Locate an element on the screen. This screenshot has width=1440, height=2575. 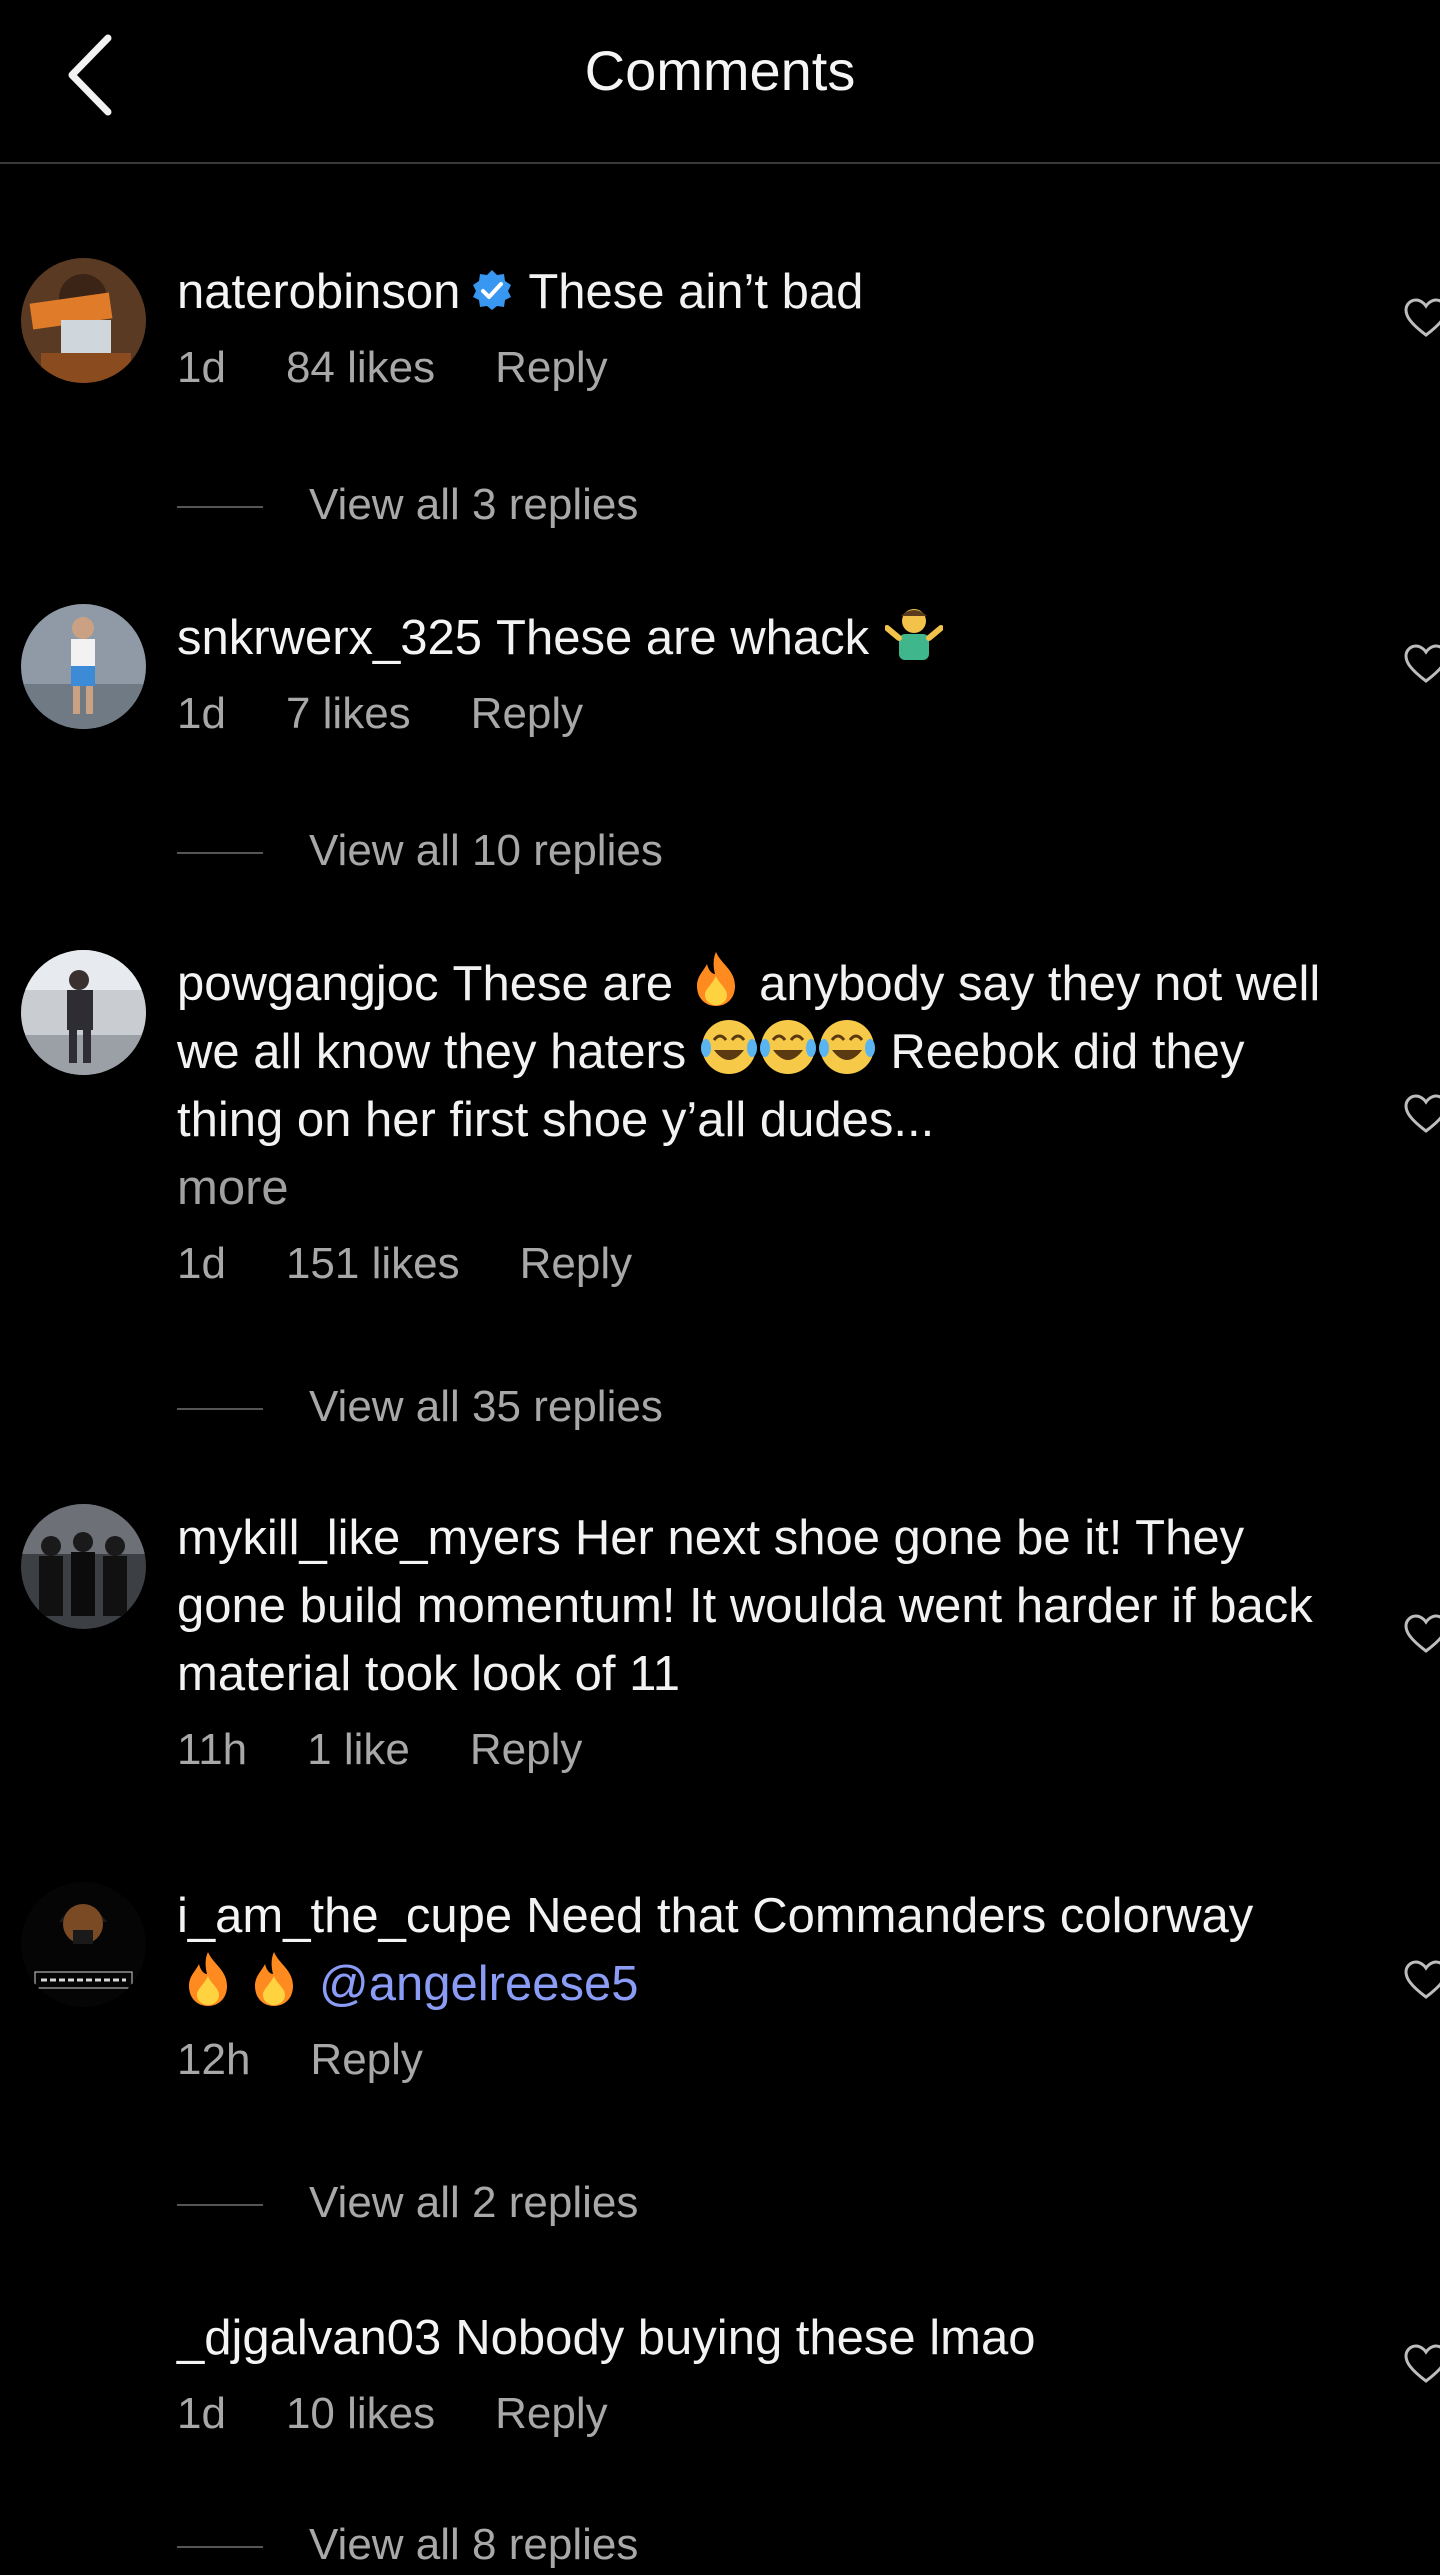
comment-username: snkrwerx_325 is located at coordinates (329, 638).